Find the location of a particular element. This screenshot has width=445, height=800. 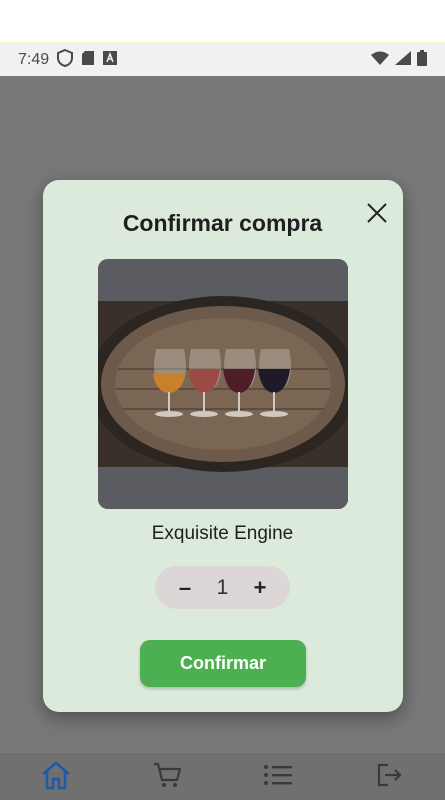

list-icon is located at coordinates (278, 777).